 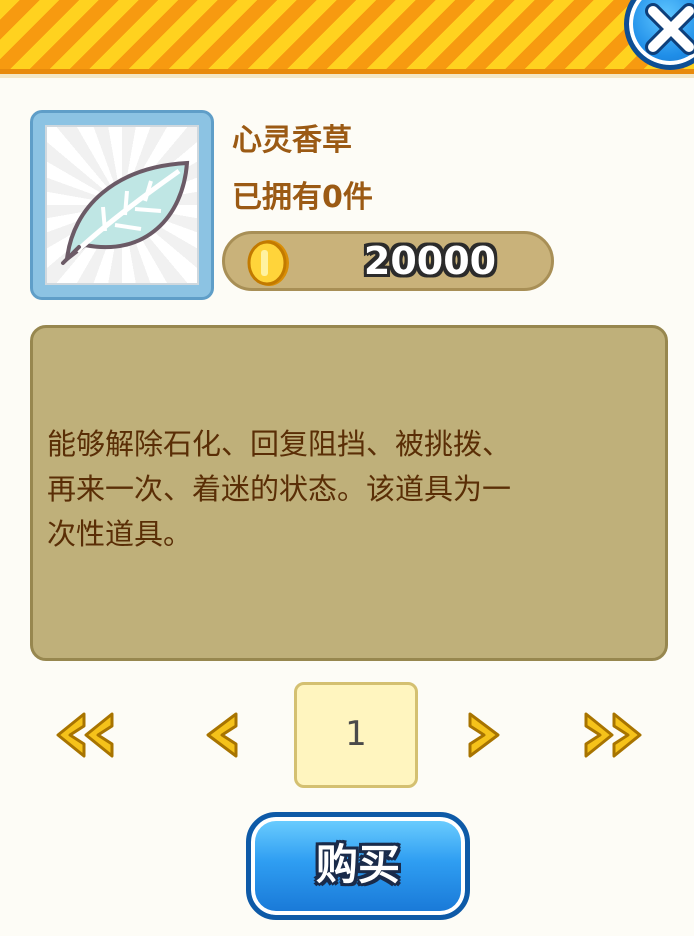 I want to click on double-right-arrow-icon, so click(x=612, y=735).